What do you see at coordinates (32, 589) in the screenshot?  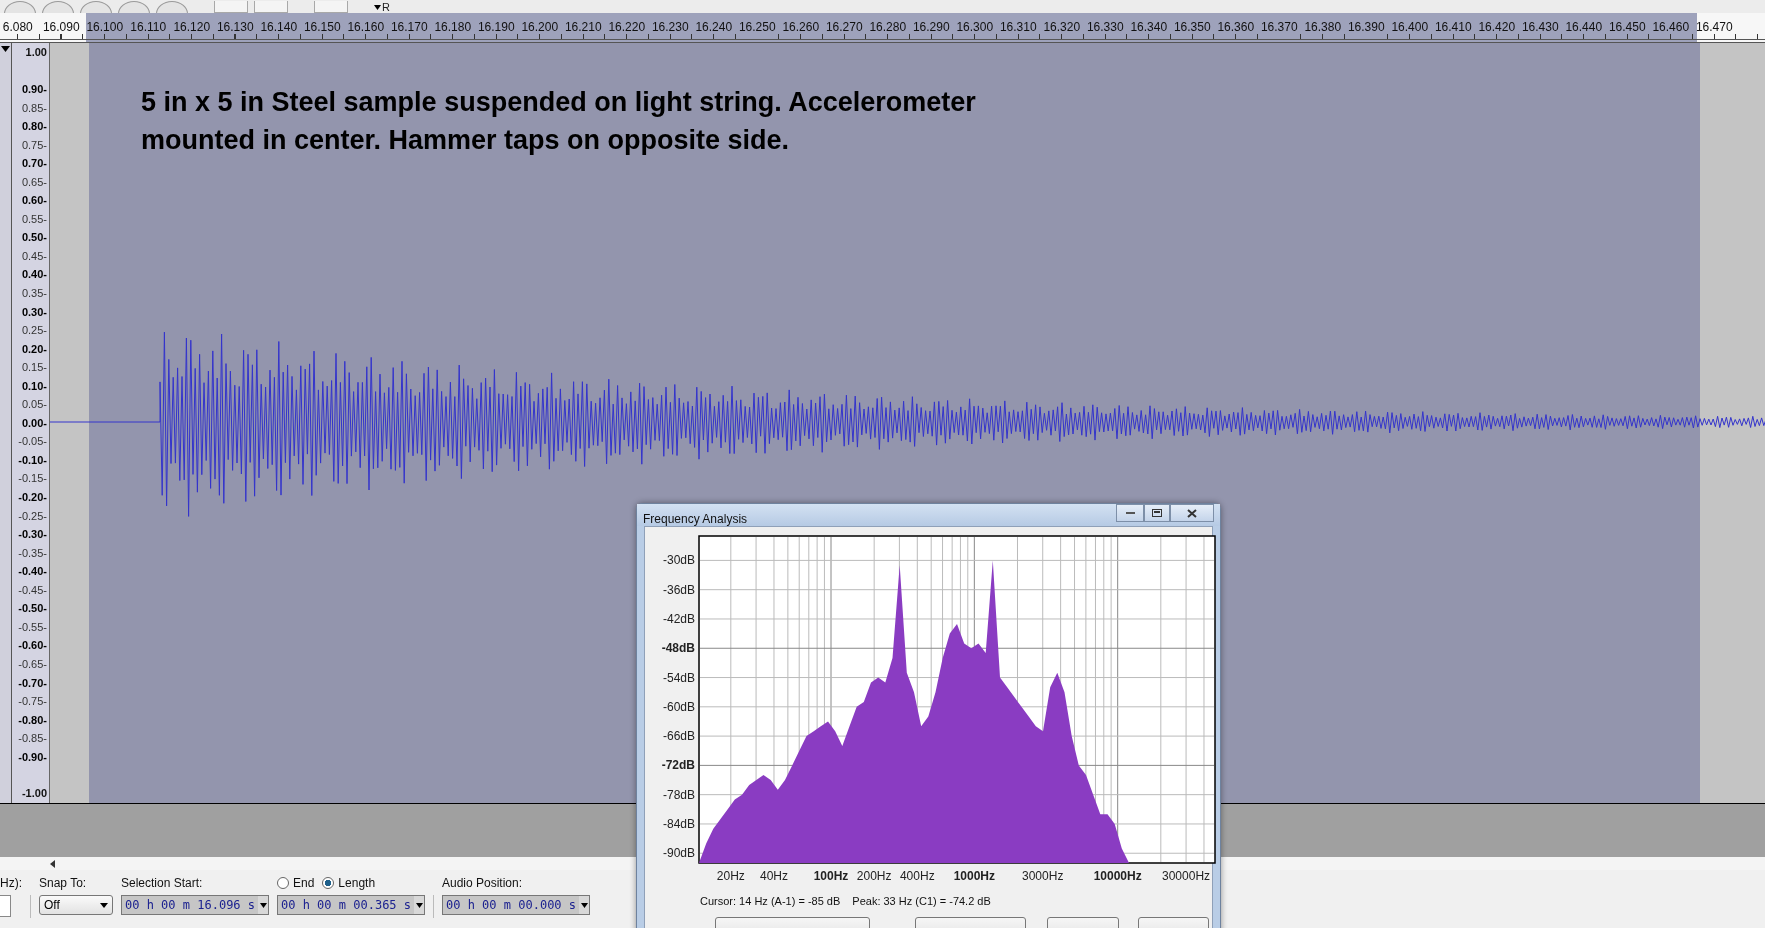 I see `axis-label: -0.45-` at bounding box center [32, 589].